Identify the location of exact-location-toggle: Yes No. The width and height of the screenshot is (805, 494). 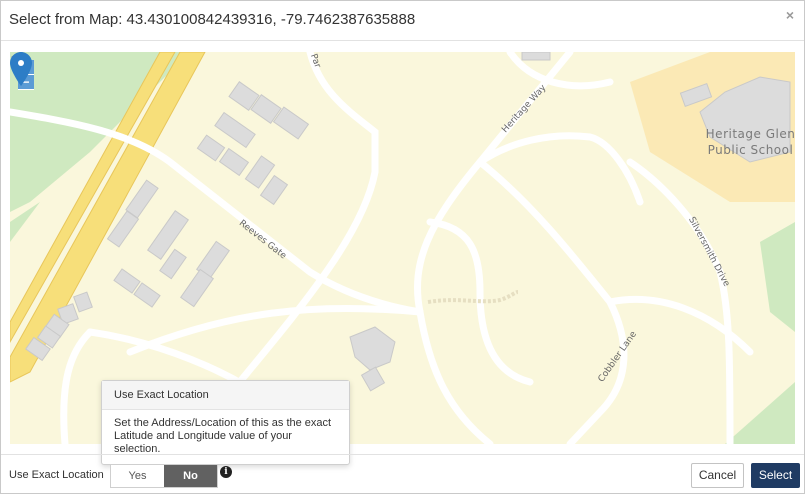
(164, 476).